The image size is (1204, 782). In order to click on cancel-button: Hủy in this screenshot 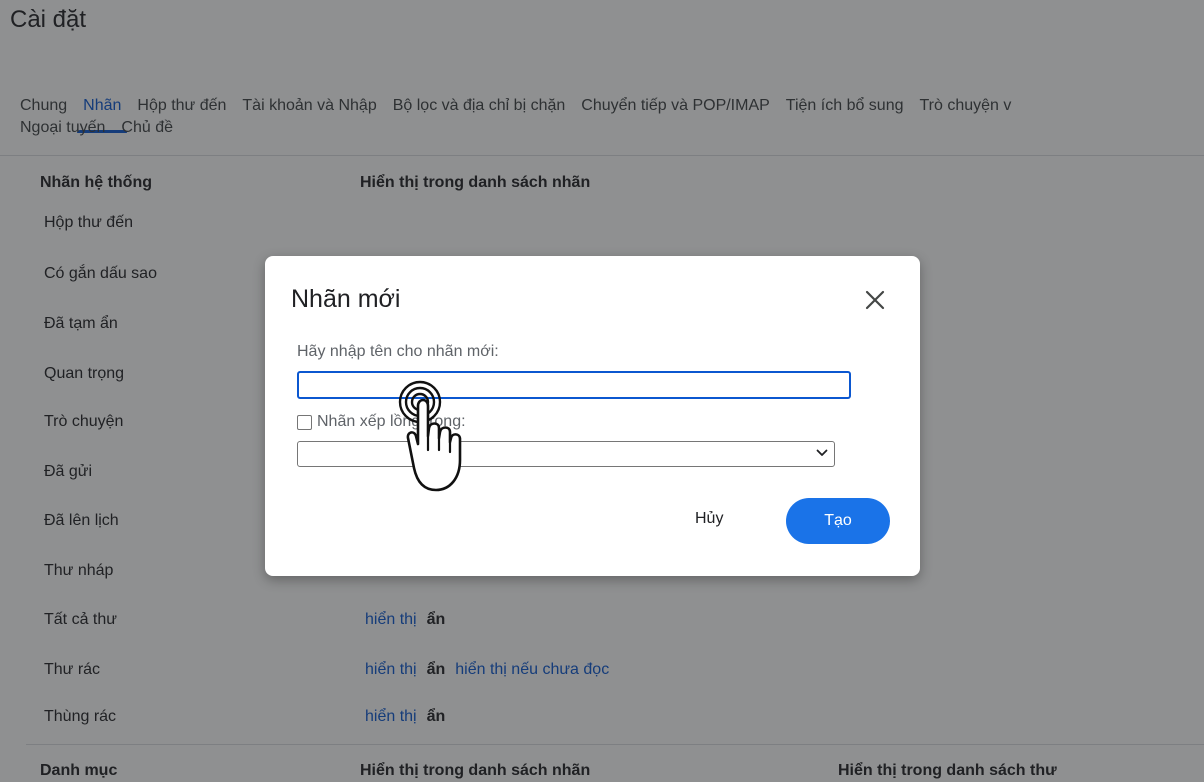, I will do `click(709, 519)`.